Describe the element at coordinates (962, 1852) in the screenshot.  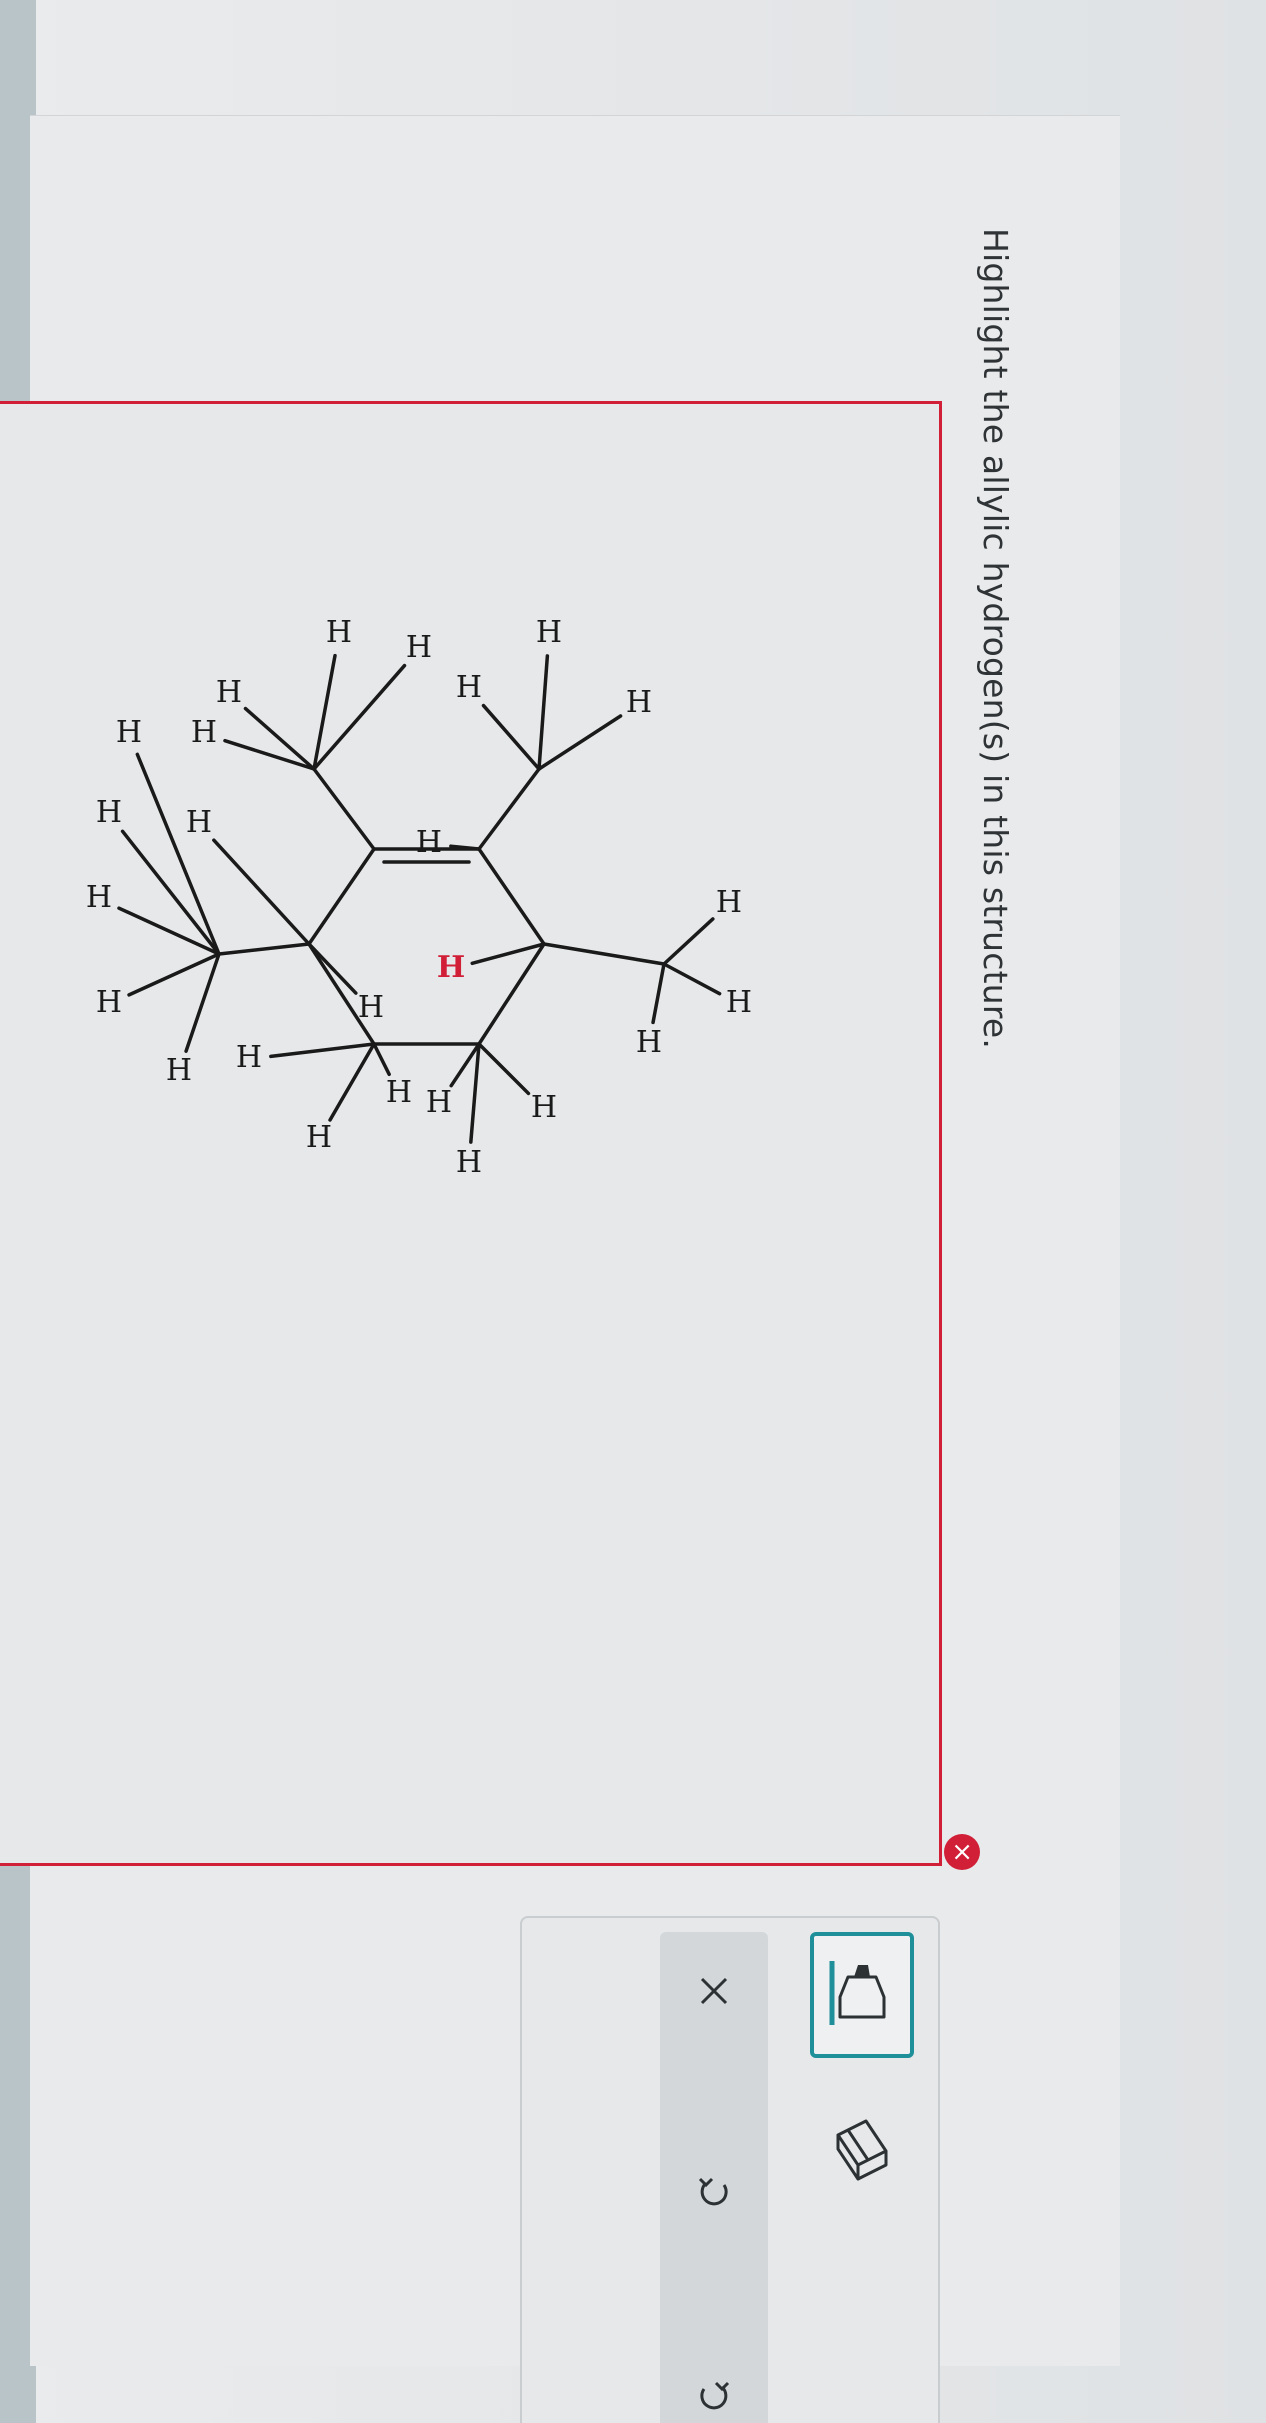
I see `x-circle-icon: ×` at that location.